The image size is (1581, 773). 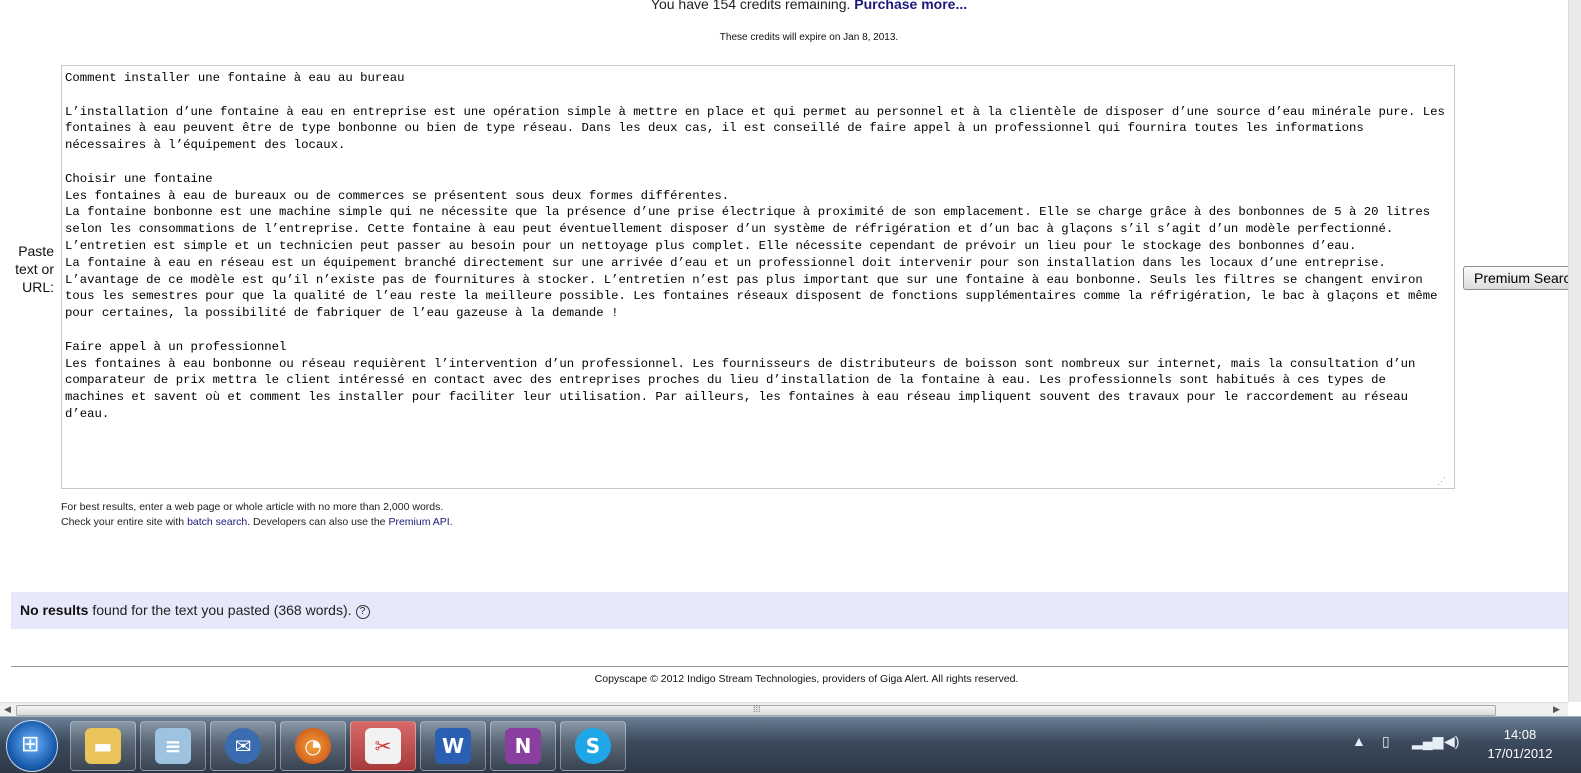 I want to click on onenote-icon: N, so click(x=523, y=746).